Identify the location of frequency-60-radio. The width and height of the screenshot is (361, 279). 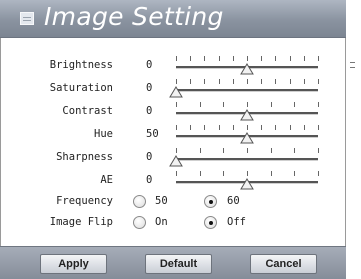
(210, 201).